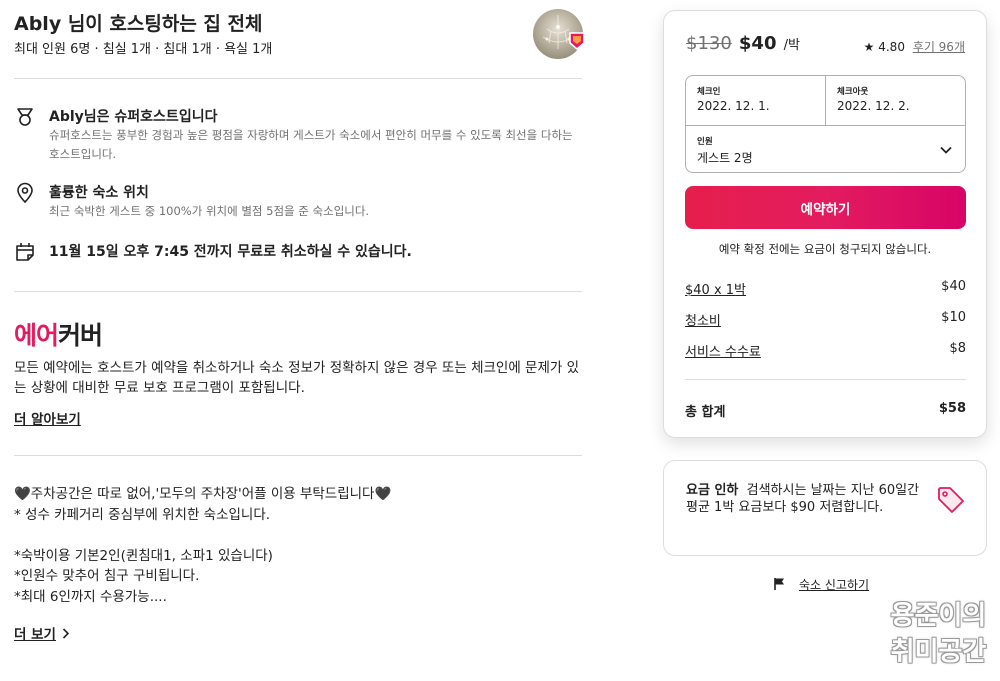 This screenshot has width=1000, height=681. I want to click on report-listing-link: 숙소 신고하기, so click(821, 584).